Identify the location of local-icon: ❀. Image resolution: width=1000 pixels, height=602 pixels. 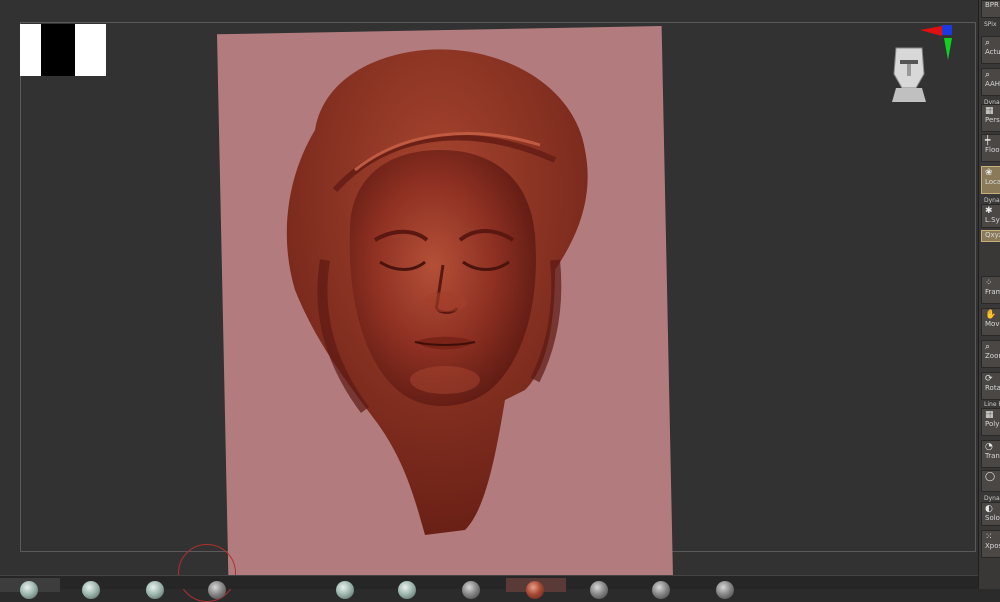
(989, 173).